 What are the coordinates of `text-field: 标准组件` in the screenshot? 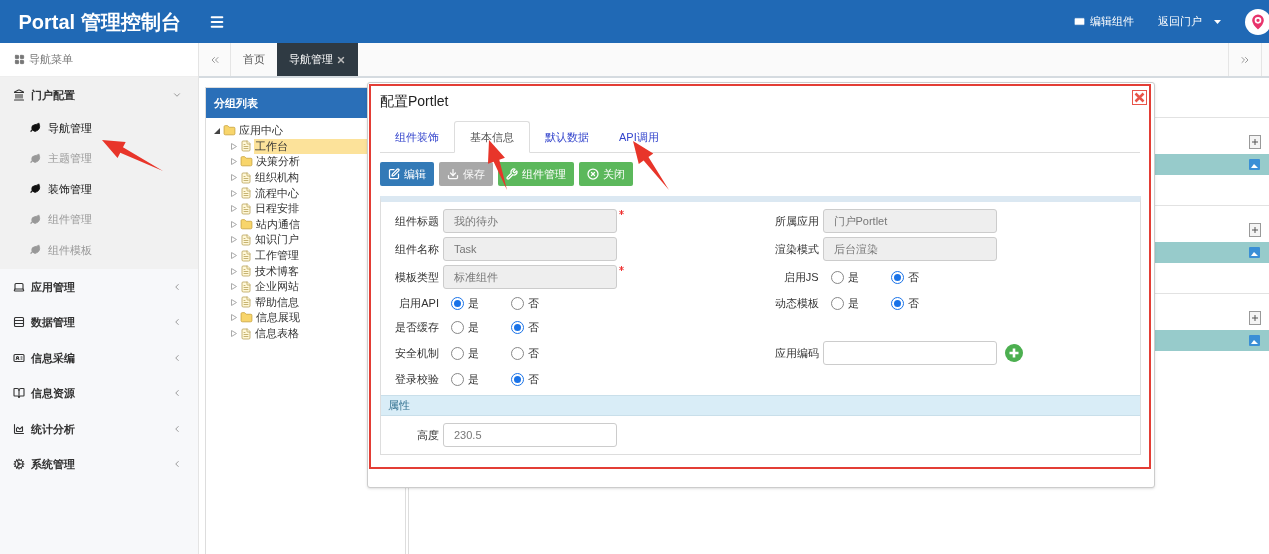 It's located at (530, 277).